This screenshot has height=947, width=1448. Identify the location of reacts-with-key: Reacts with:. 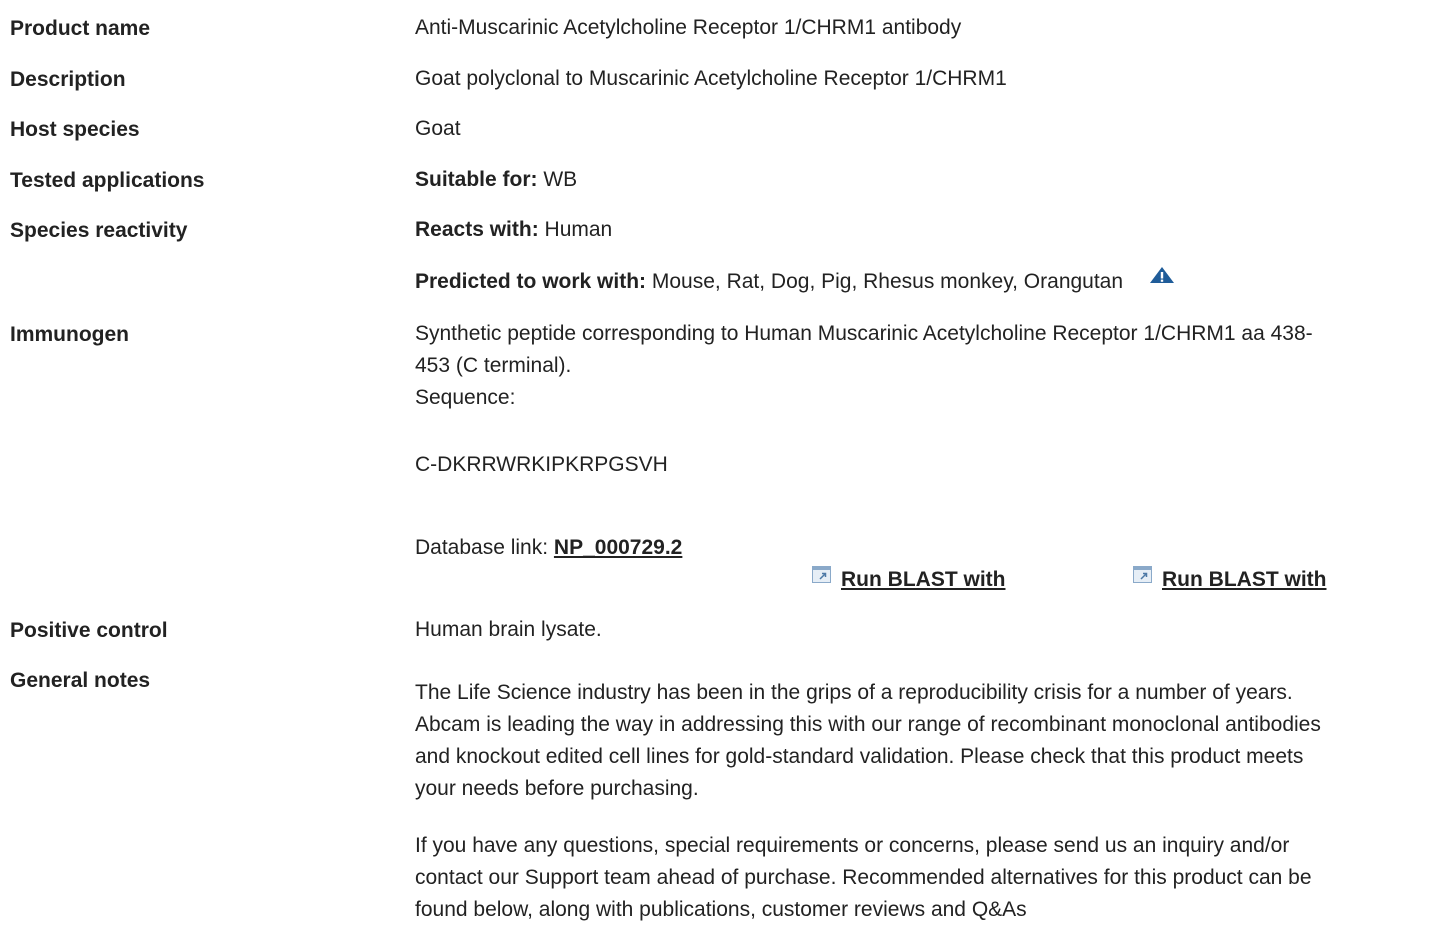
(477, 229).